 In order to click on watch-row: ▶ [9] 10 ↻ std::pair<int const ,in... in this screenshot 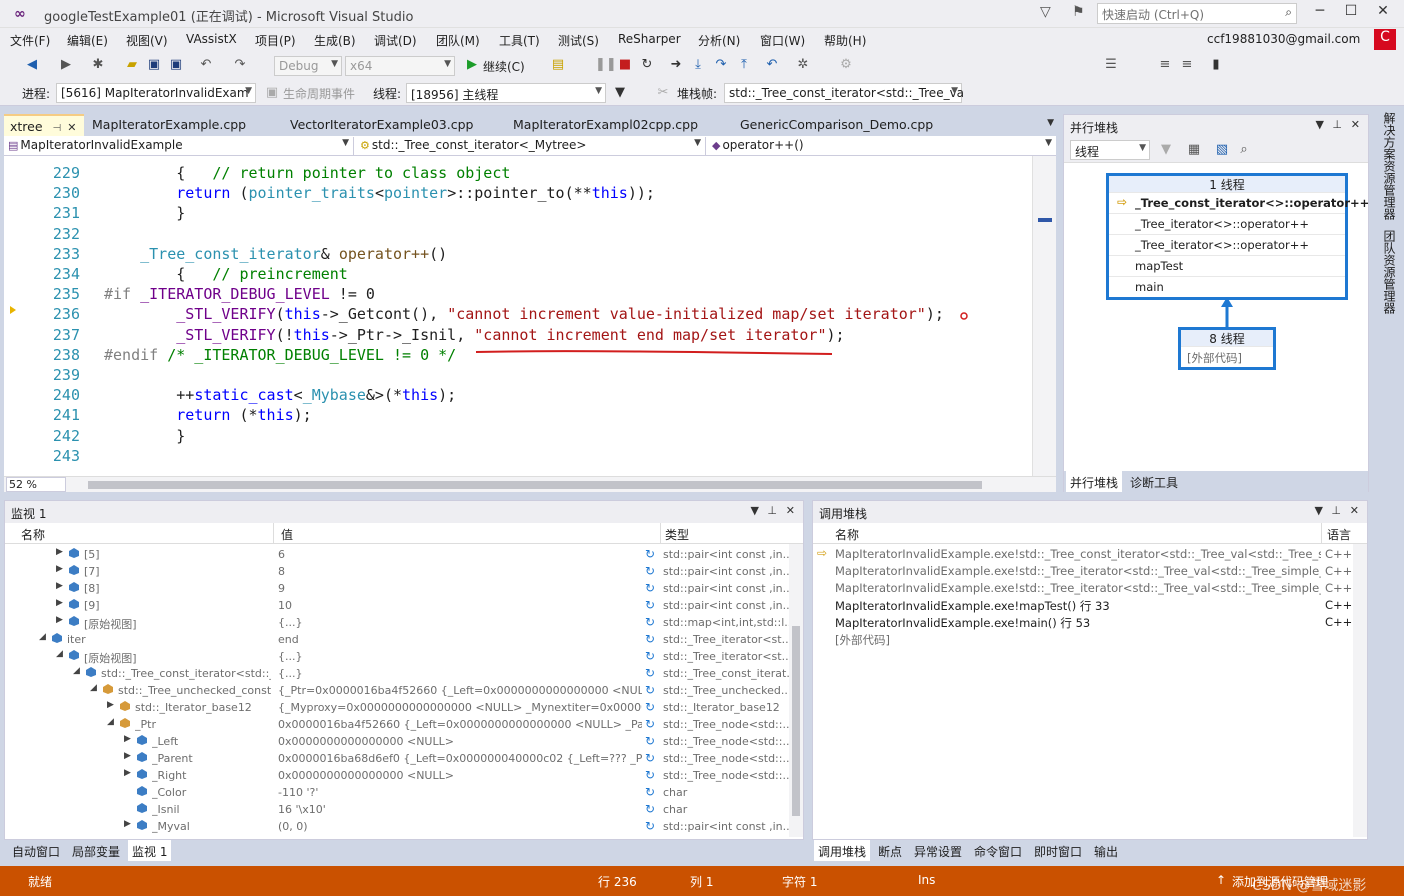, I will do `click(398, 605)`.